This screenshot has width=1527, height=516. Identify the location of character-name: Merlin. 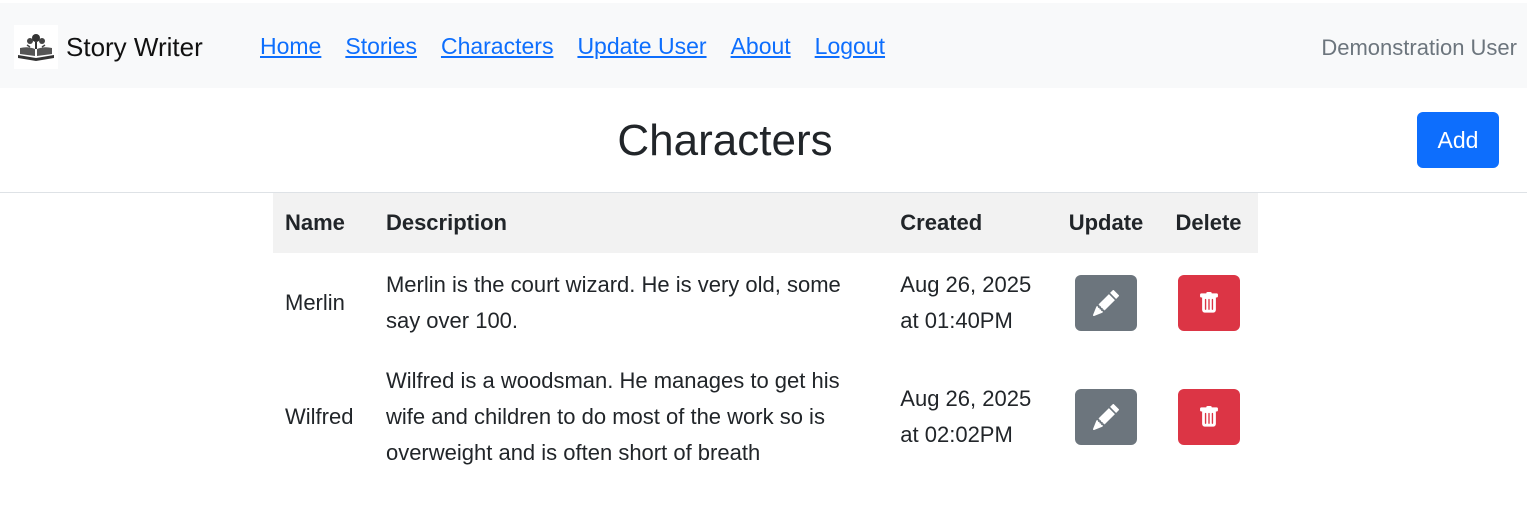
(315, 302).